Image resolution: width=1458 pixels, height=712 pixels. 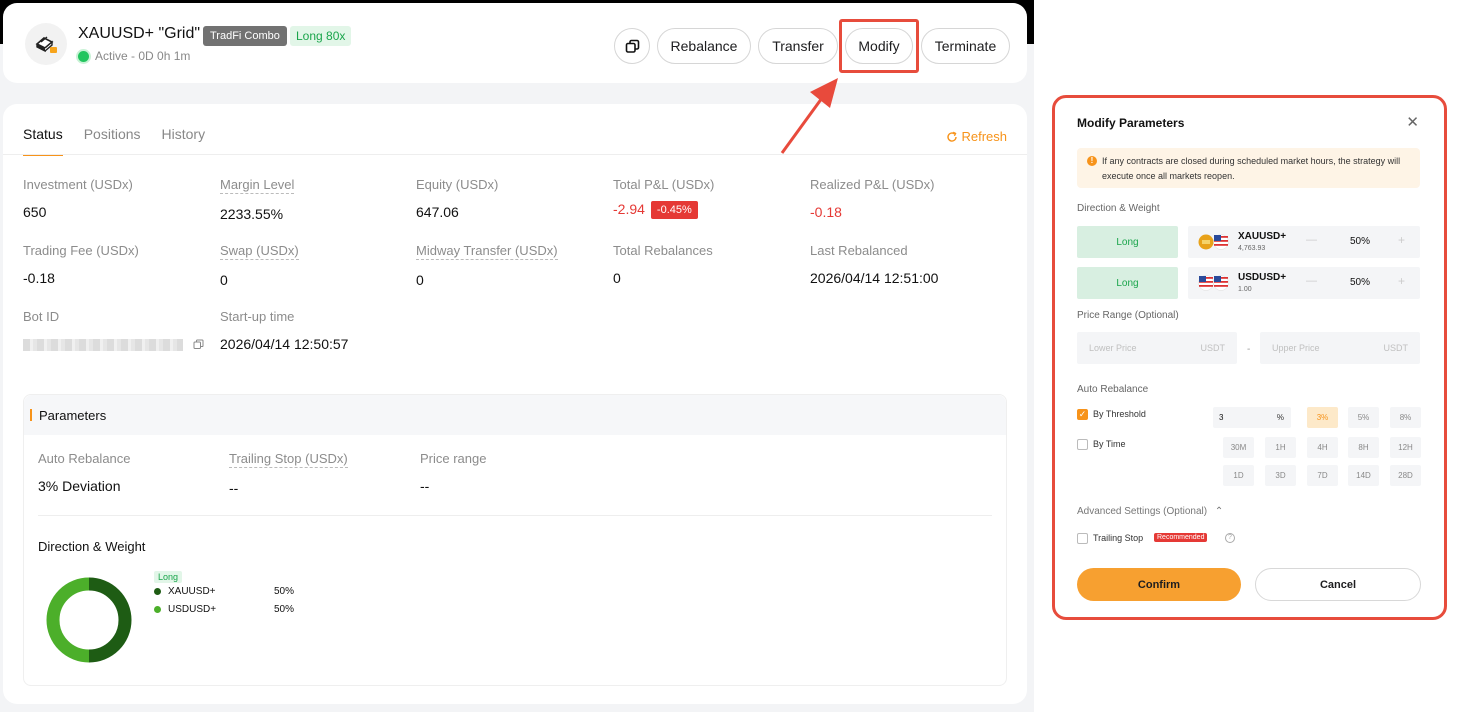 What do you see at coordinates (515, 154) in the screenshot?
I see `tabs-divider` at bounding box center [515, 154].